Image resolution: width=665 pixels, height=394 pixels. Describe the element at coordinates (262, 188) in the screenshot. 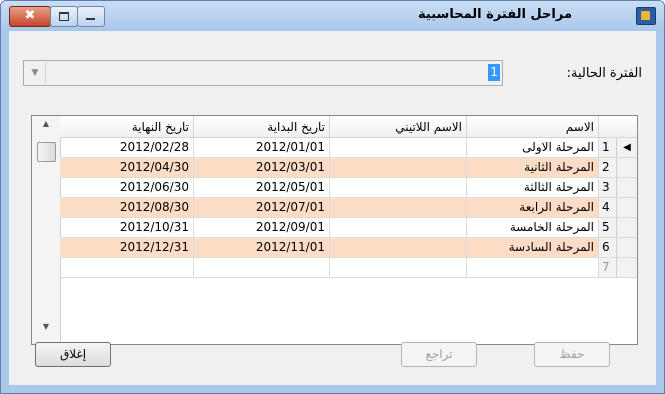

I see `start-date-cell: 2012/05/01` at that location.